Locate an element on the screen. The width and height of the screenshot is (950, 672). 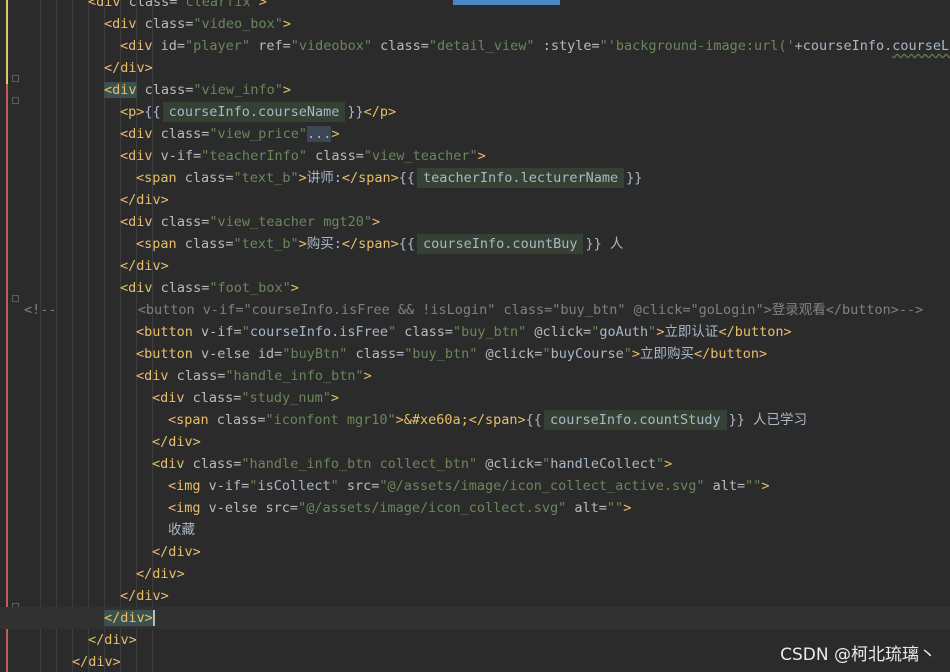
code-line: <div class="view_price"...> is located at coordinates (170, 134).